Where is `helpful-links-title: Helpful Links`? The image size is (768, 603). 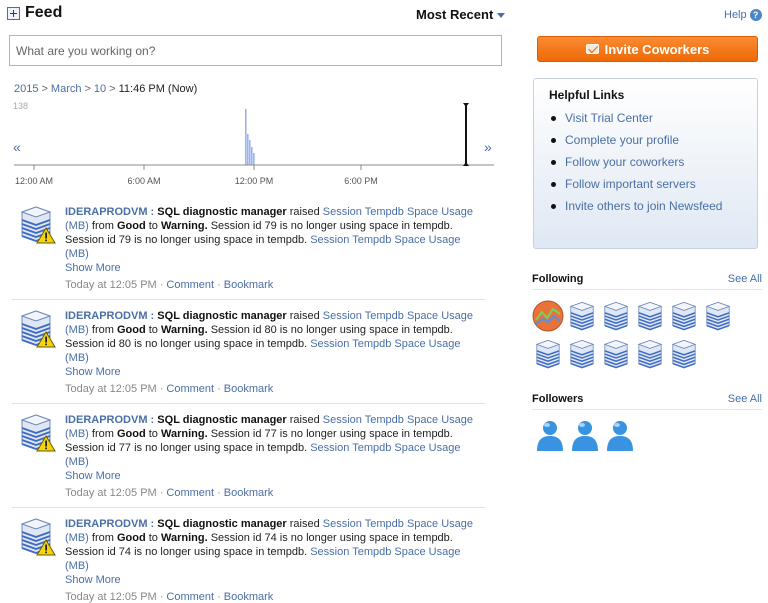
helpful-links-title: Helpful Links is located at coordinates (587, 95).